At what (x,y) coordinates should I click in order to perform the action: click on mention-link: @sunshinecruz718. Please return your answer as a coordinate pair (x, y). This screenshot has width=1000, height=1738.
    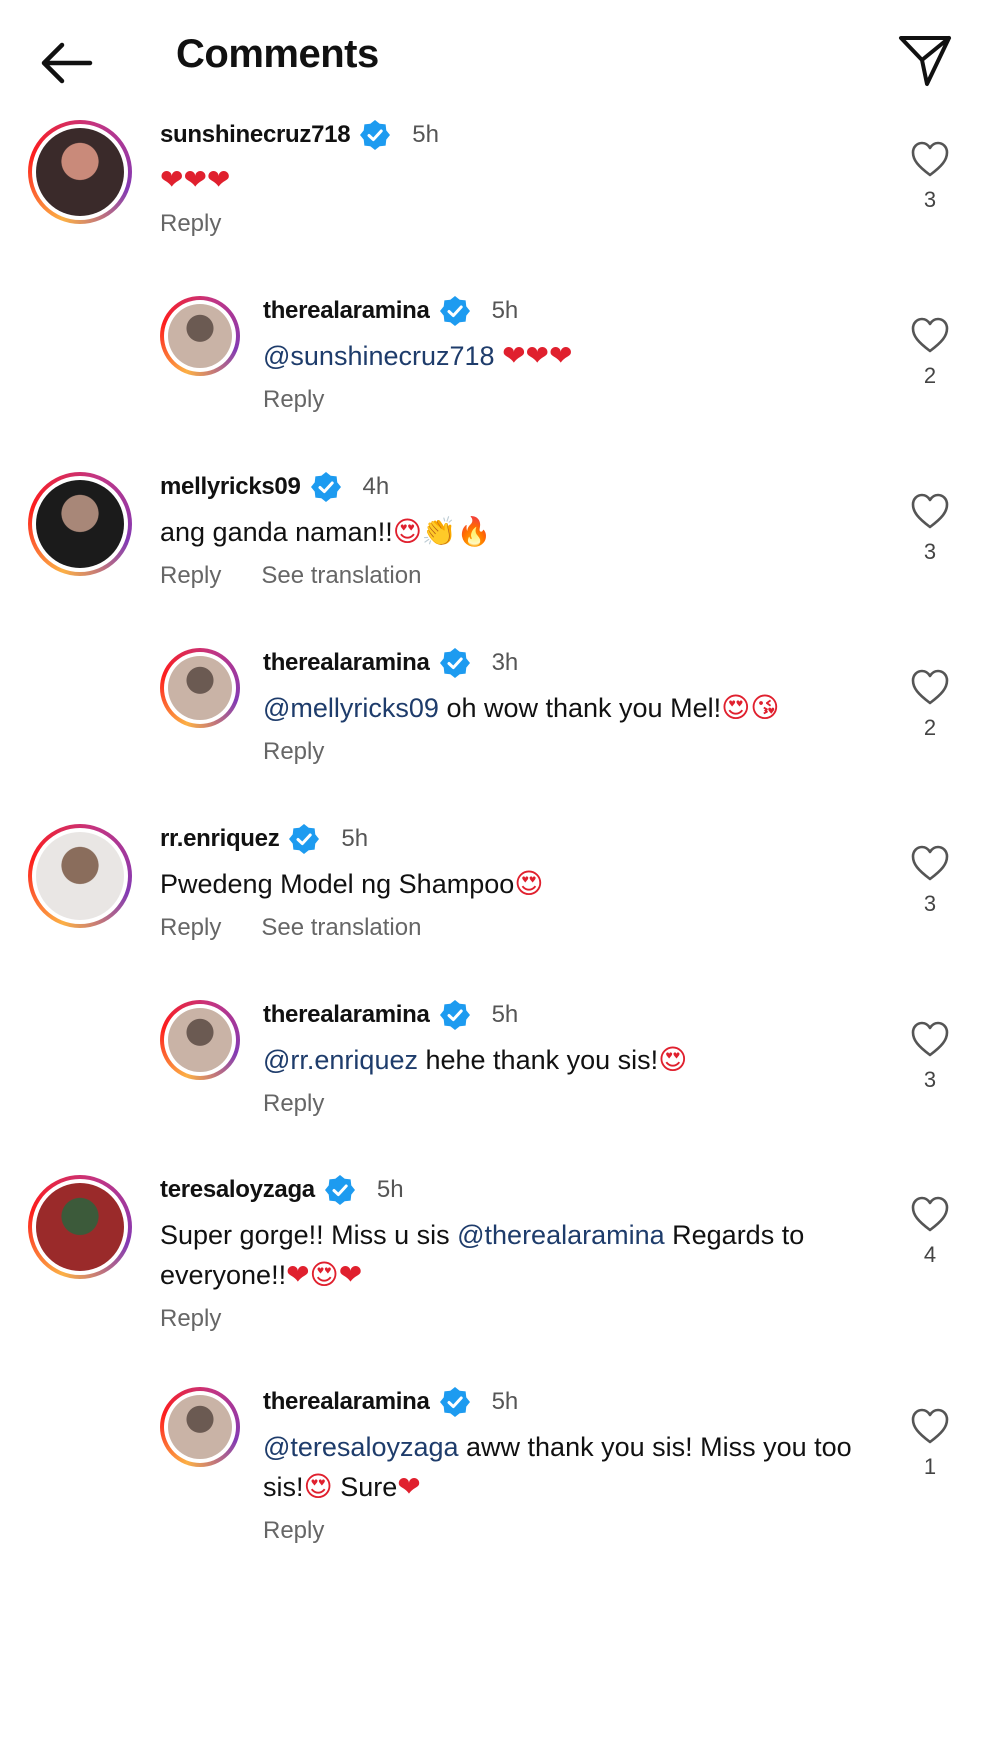
    Looking at the image, I should click on (379, 356).